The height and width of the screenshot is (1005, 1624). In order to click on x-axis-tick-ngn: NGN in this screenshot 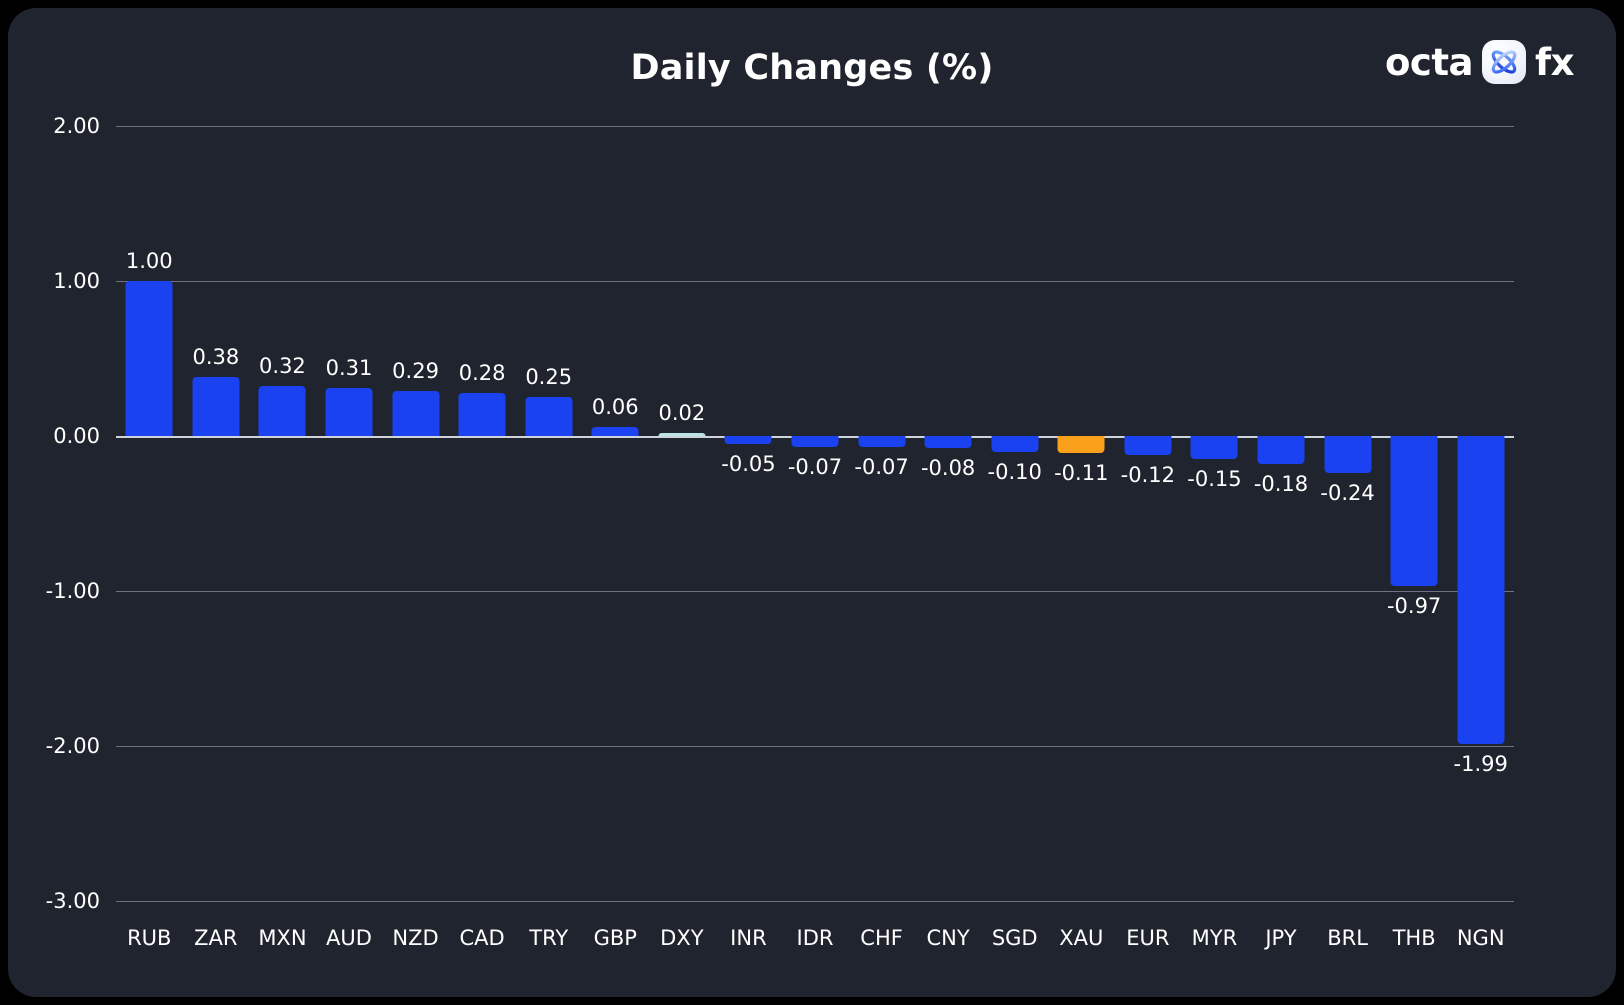, I will do `click(1480, 938)`.